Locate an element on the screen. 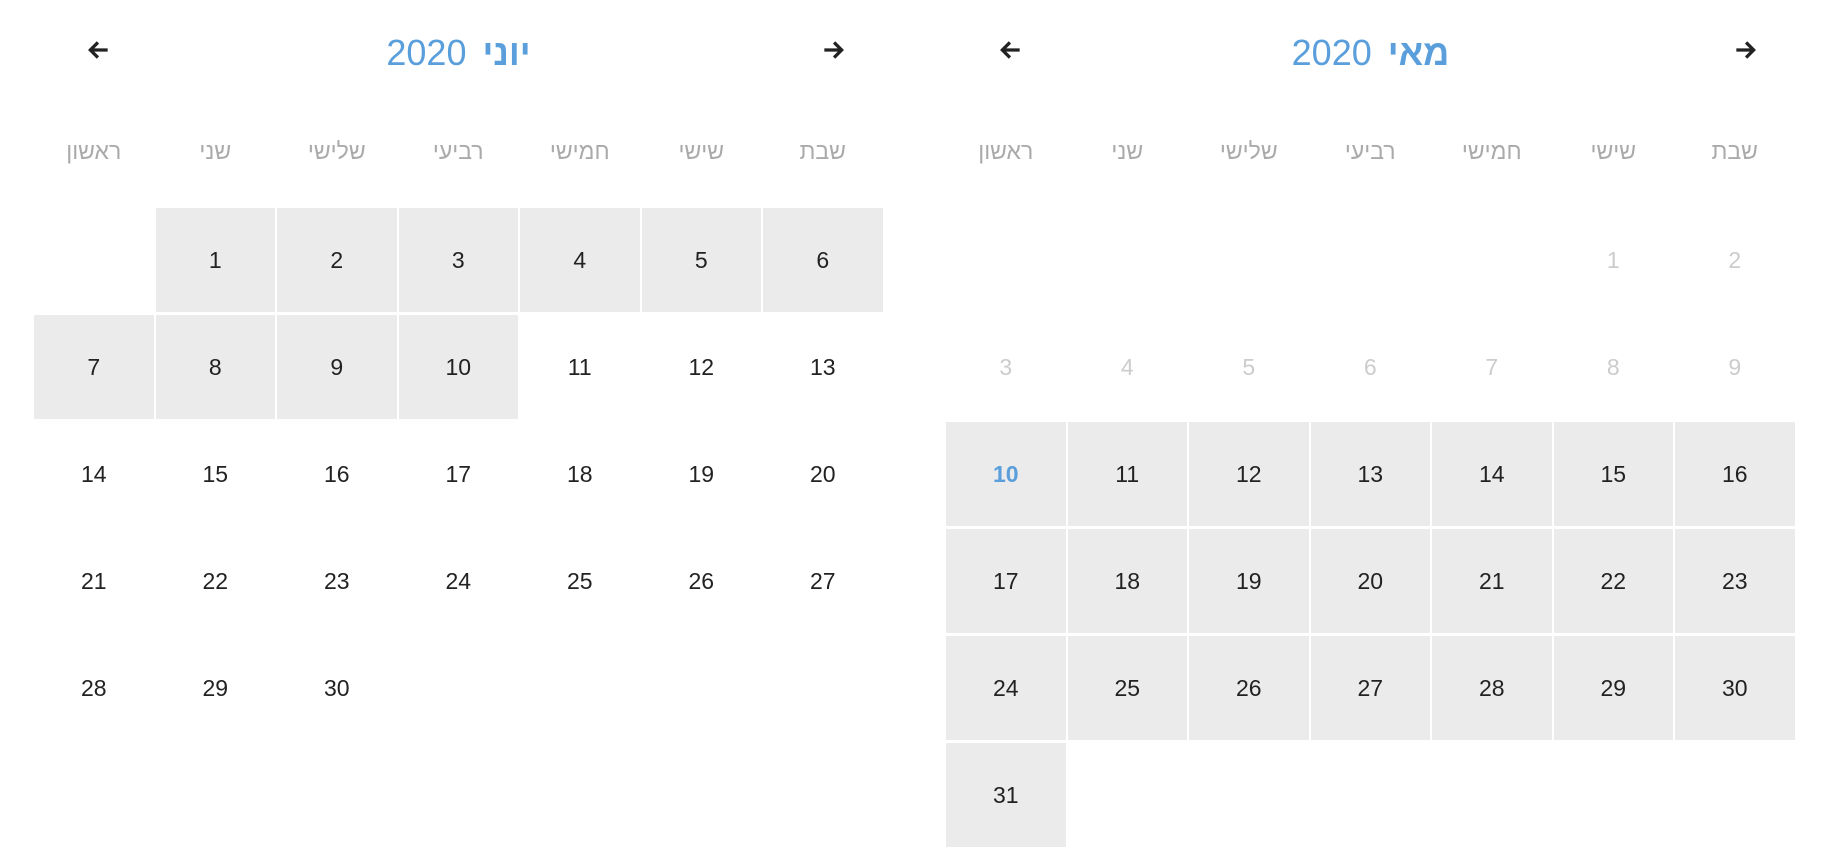  day-cell: 31 is located at coordinates (1006, 795).